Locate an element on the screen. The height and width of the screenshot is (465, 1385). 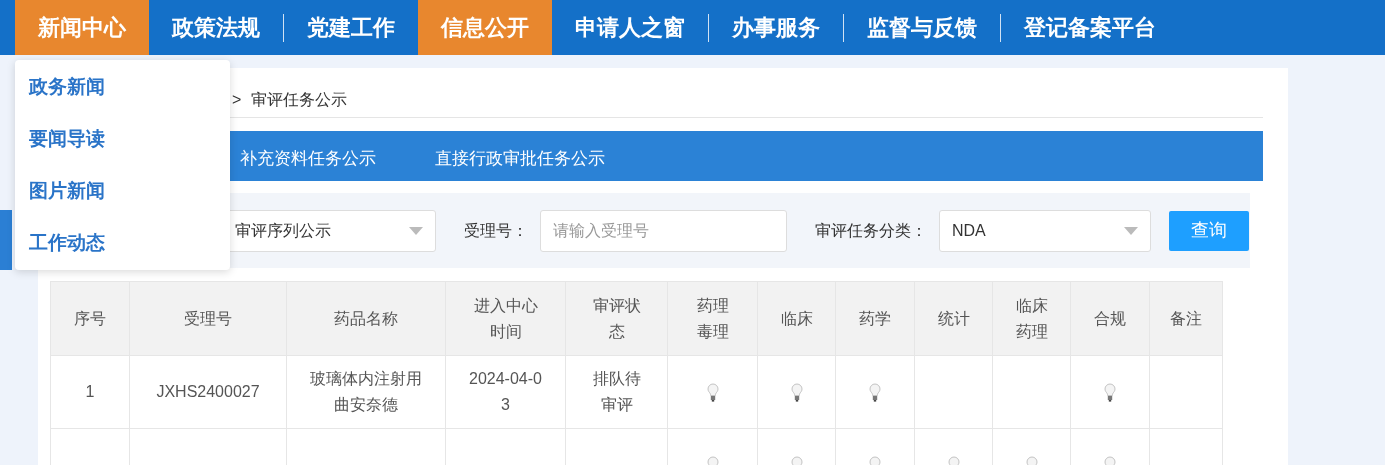
menu-item: 图片新闻 is located at coordinates (67, 191).